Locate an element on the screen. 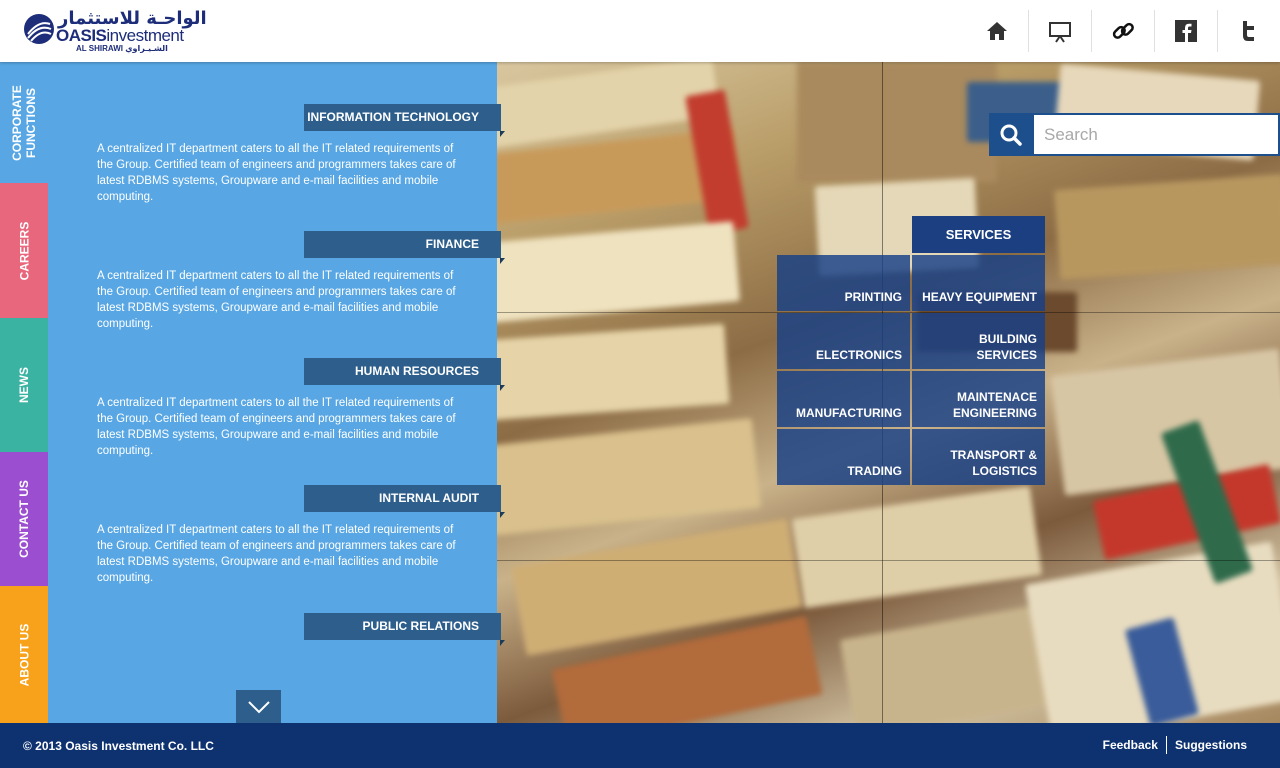  tab-corporate-functions: CORPORATE FUNCTIONS is located at coordinates (24, 122).